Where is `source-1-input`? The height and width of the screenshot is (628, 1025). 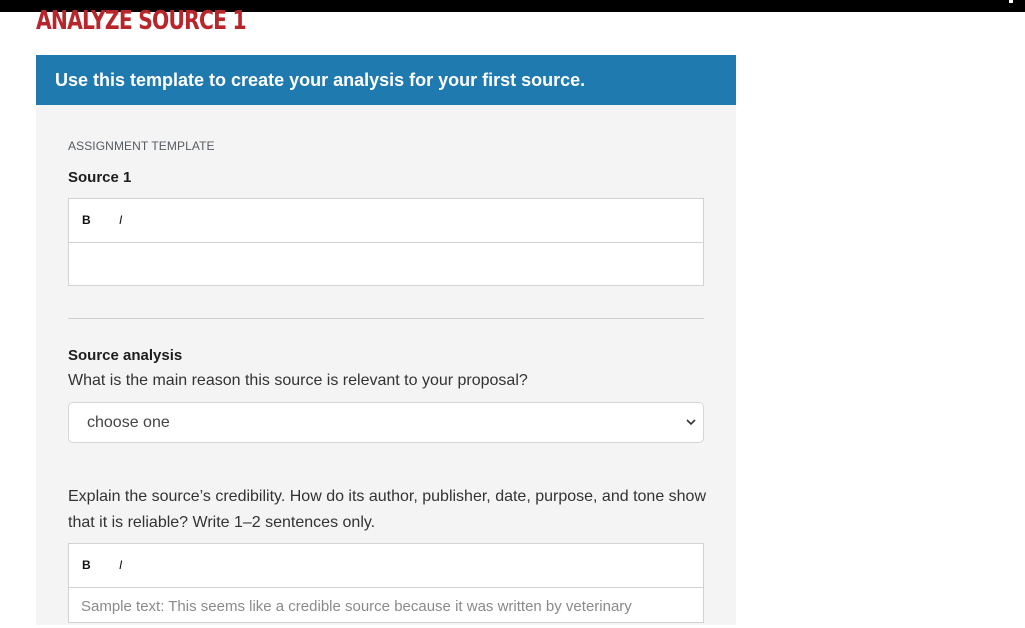 source-1-input is located at coordinates (386, 264).